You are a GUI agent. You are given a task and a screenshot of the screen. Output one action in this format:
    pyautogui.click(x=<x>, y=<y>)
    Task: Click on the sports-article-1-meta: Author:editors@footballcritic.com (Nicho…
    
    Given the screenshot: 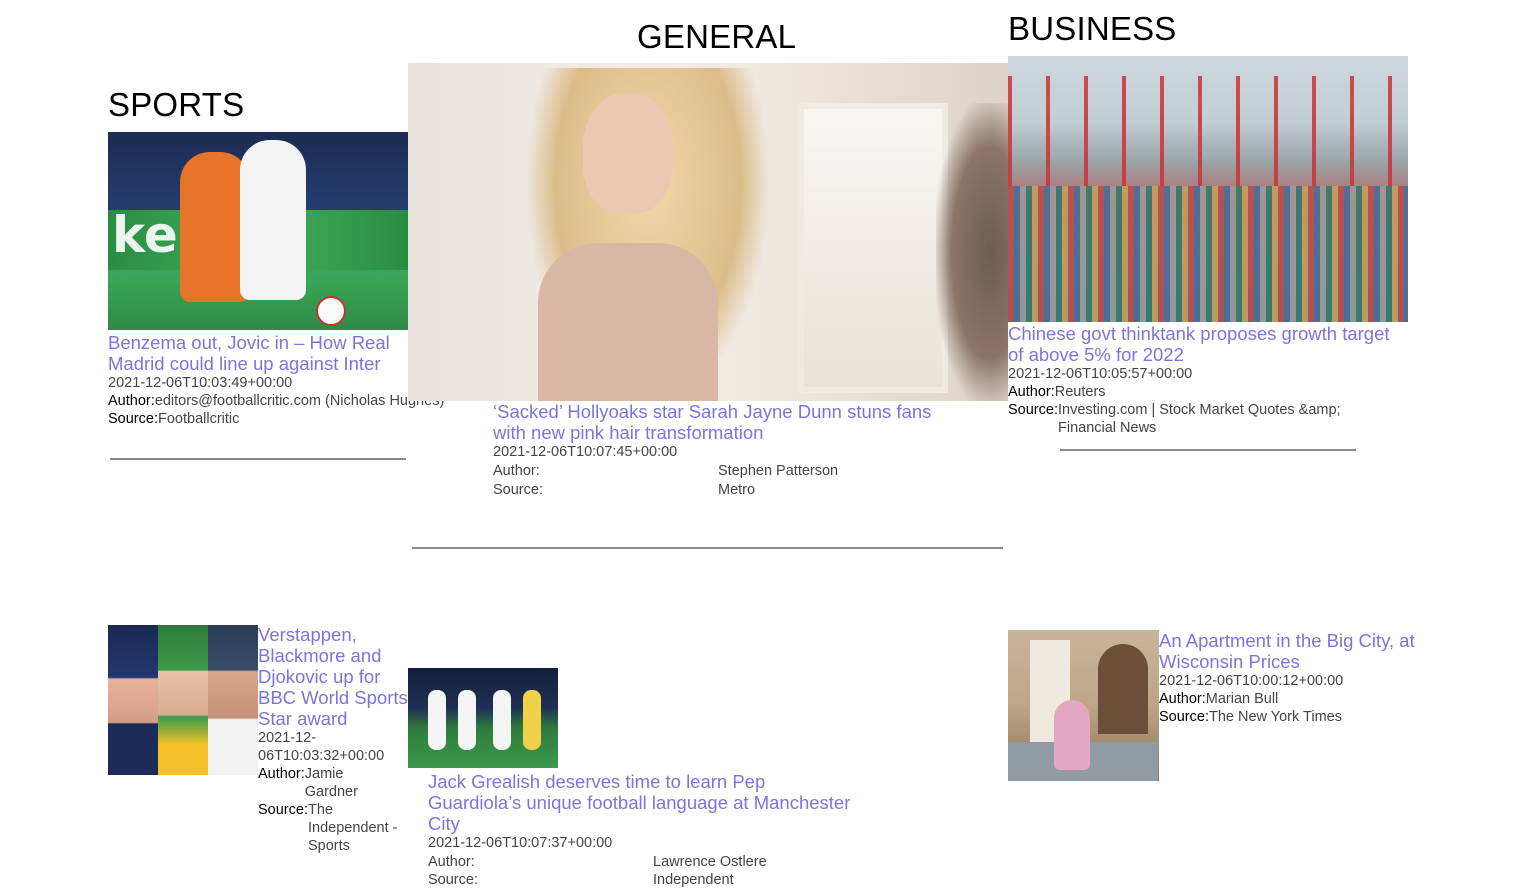 What is the action you would take?
    pyautogui.click(x=276, y=410)
    